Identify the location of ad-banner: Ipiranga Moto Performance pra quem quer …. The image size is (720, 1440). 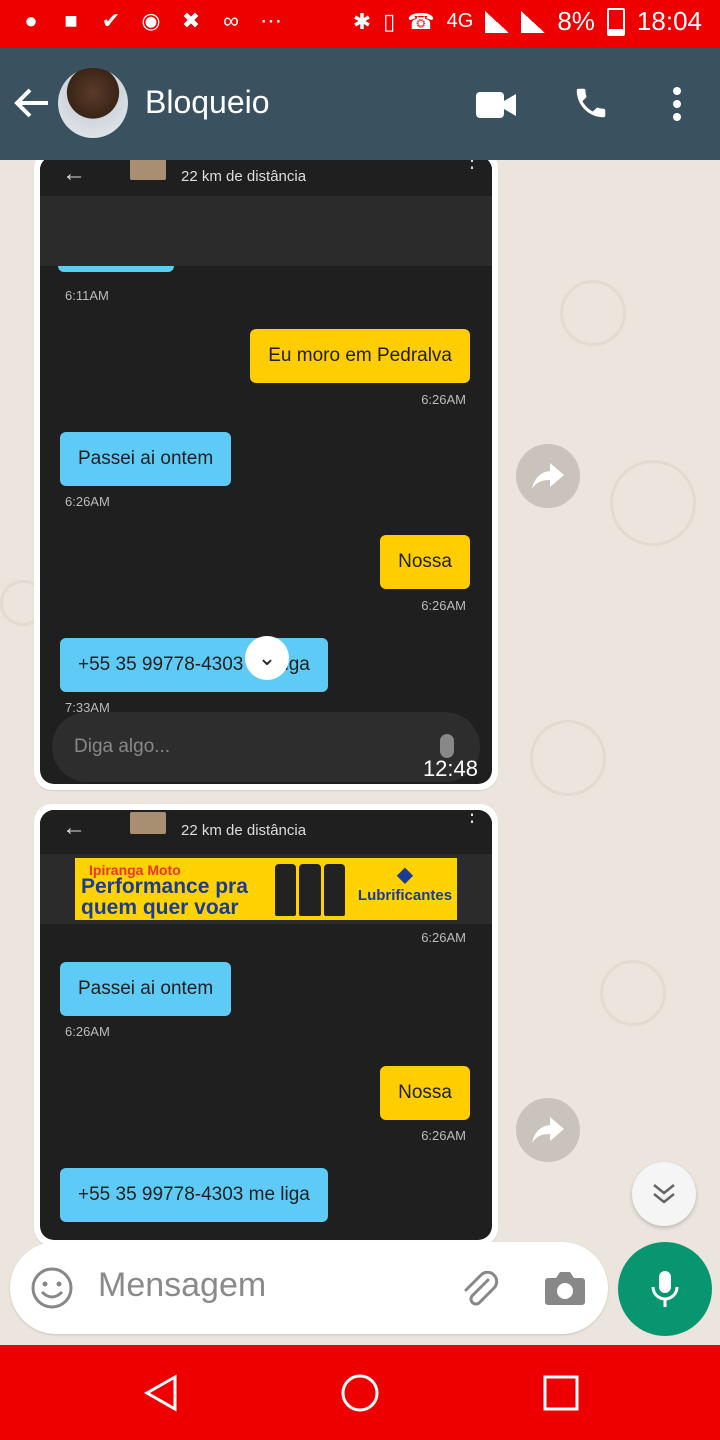
(266, 889).